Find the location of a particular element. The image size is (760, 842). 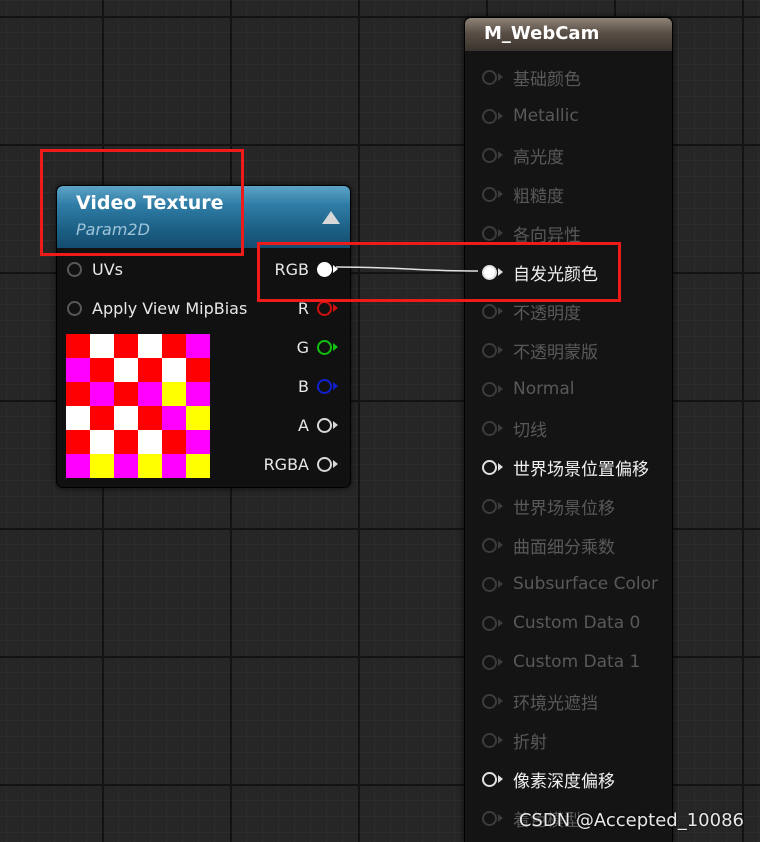

highlight-box-connection is located at coordinates (439, 272).